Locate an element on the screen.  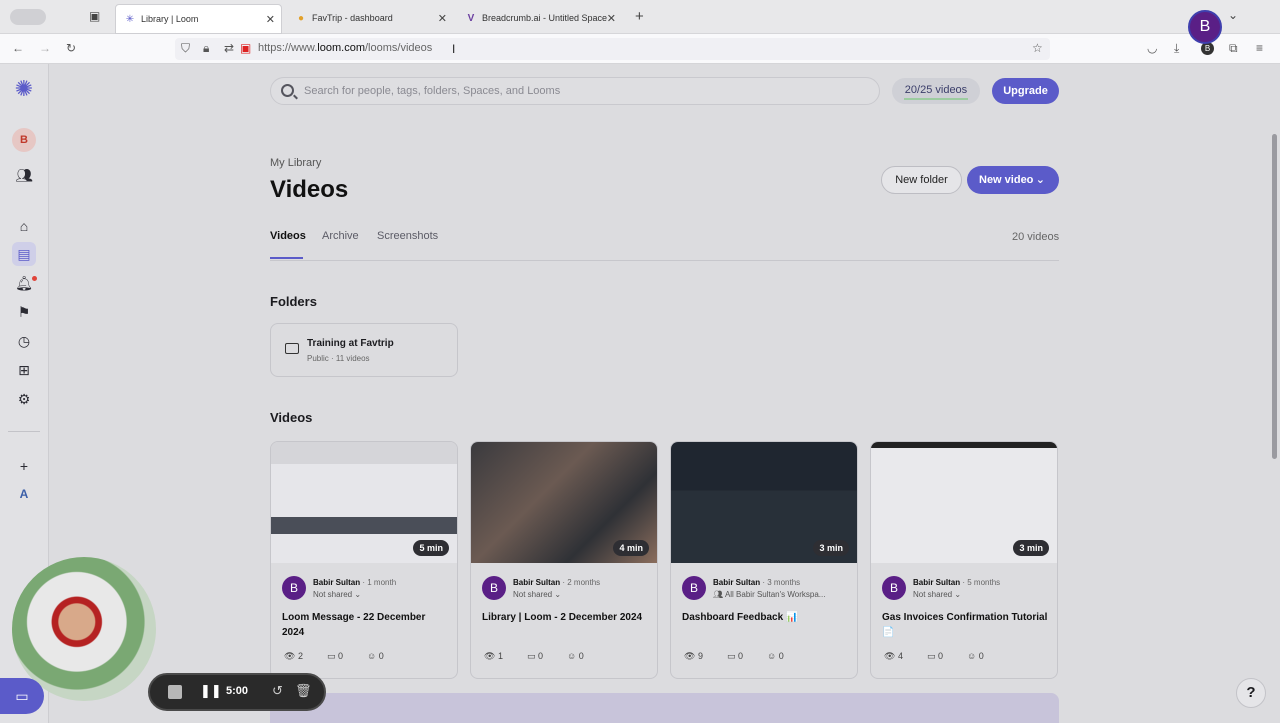
shield-icon: ⛉ is located at coordinates (185, 48).